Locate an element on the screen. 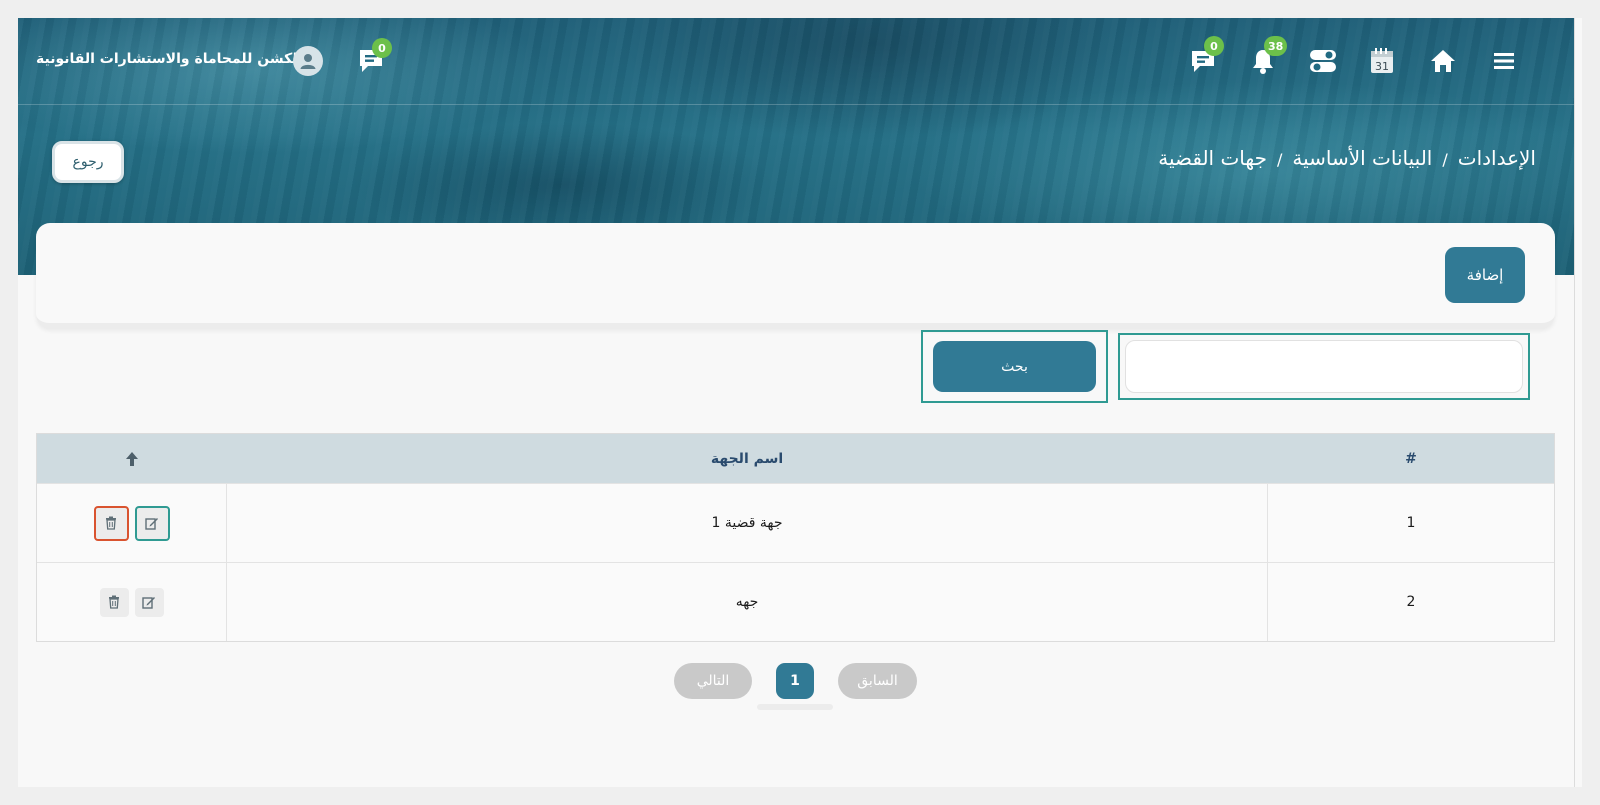 This screenshot has height=805, width=1600. breadcrumb: الإعدادات / البيانات الأساسية / جهات القضية is located at coordinates (1347, 158).